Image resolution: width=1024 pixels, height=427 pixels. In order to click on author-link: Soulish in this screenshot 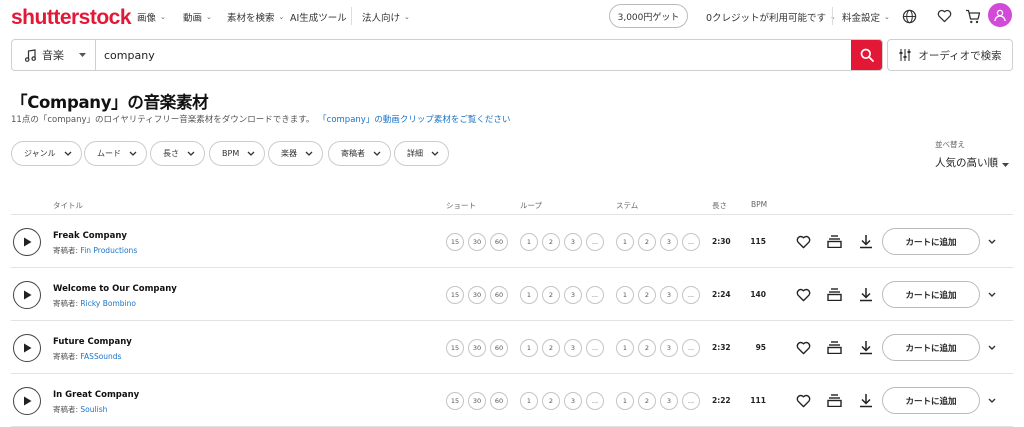, I will do `click(93, 409)`.